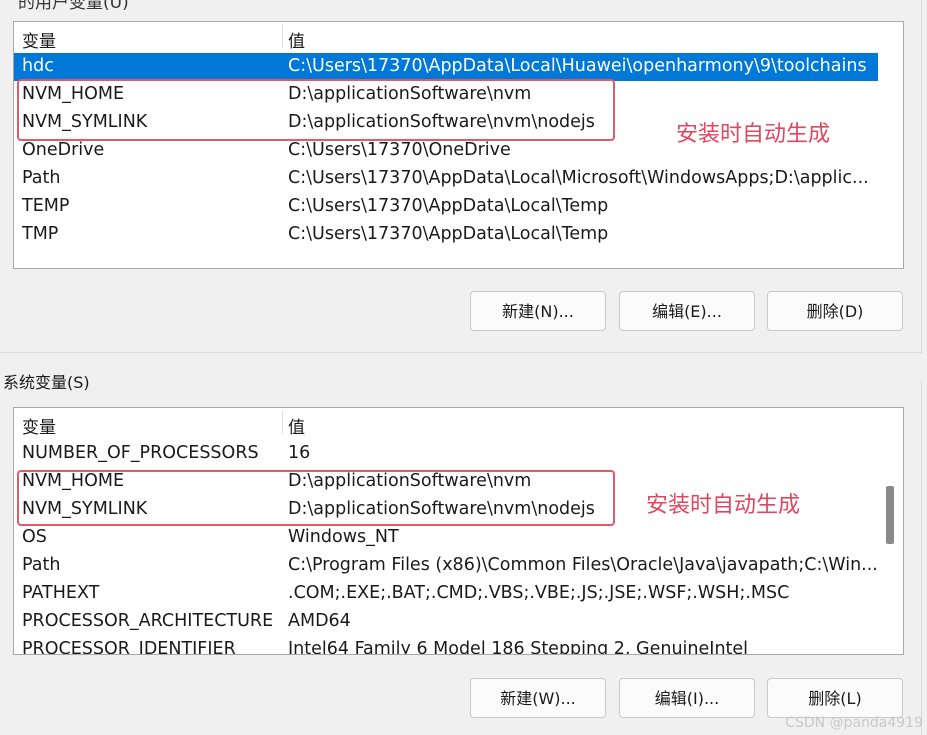 Image resolution: width=927 pixels, height=735 pixels. I want to click on system-vars-title: 系统变量(S), so click(46, 382).